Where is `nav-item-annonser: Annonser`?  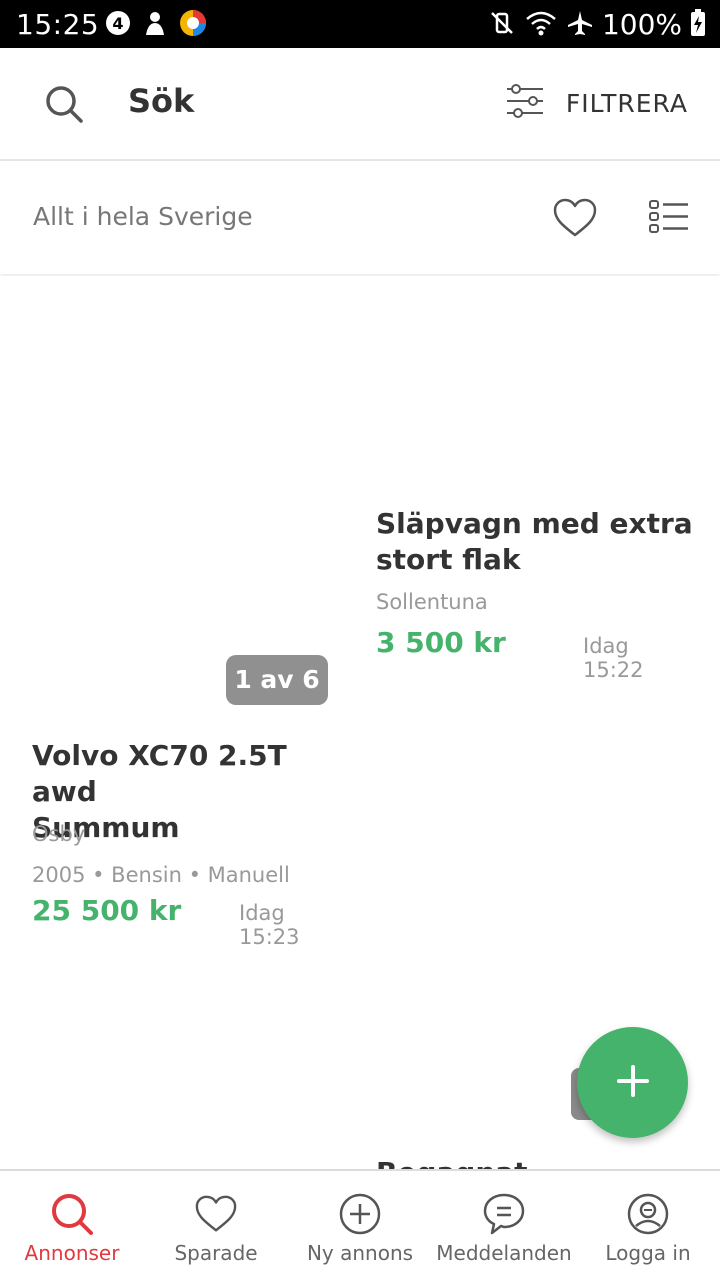
nav-item-annonser: Annonser is located at coordinates (72, 1225).